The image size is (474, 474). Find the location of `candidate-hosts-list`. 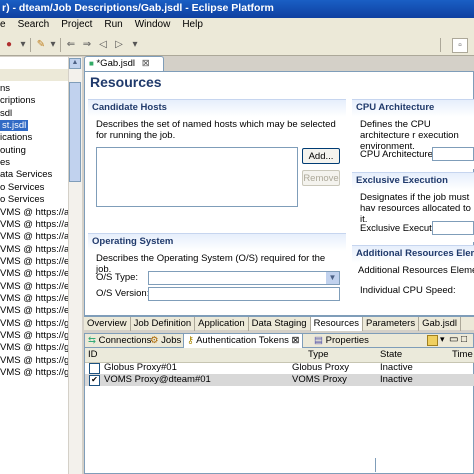

candidate-hosts-list is located at coordinates (197, 177).